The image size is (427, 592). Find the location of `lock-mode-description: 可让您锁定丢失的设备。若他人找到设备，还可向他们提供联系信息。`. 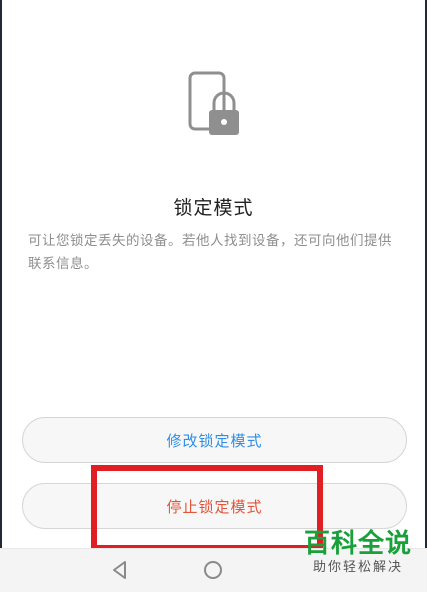

lock-mode-description: 可让您锁定丢失的设备。若他人找到设备，还可向他们提供联系信息。 is located at coordinates (210, 252).